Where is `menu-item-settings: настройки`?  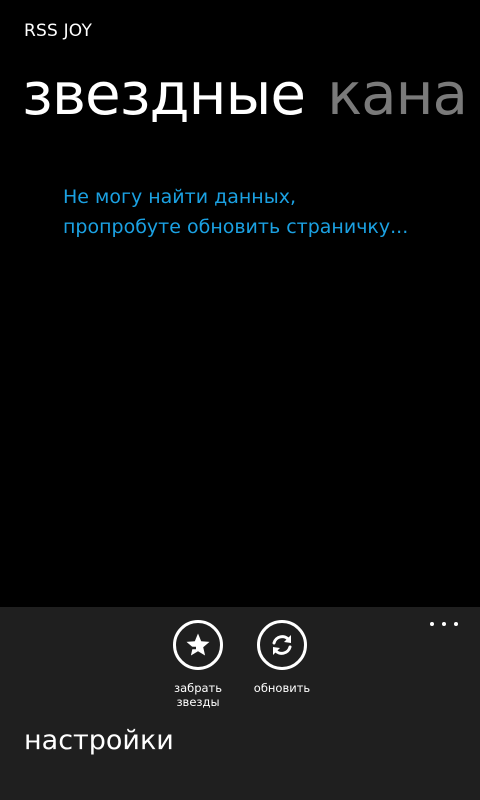
menu-item-settings: настройки is located at coordinates (99, 740).